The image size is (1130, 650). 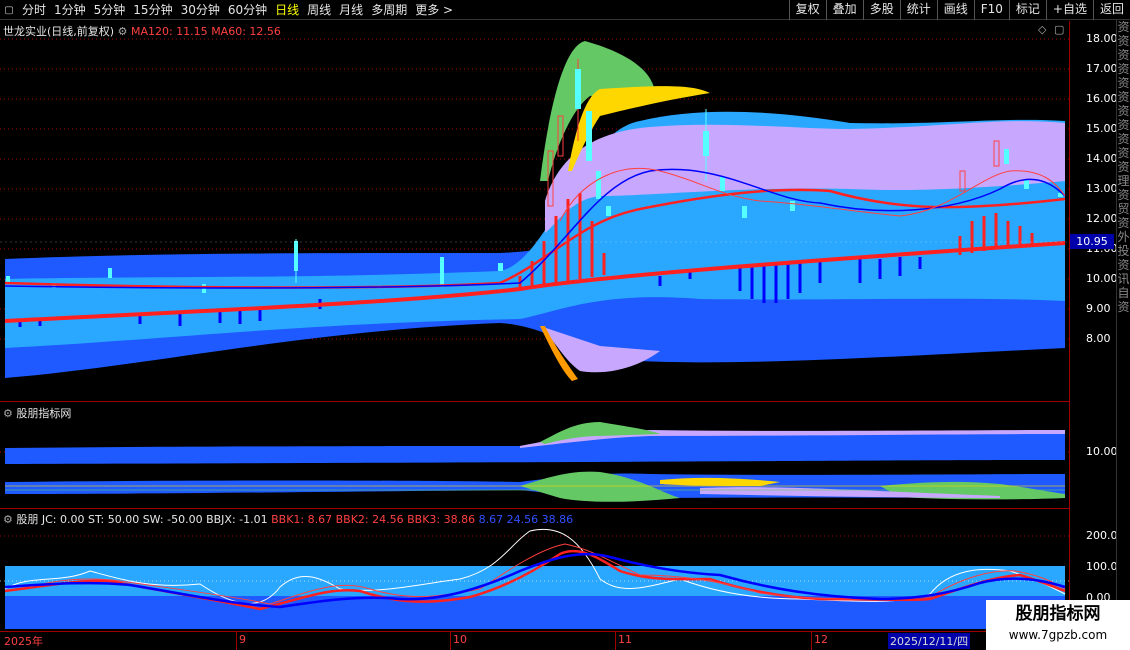 What do you see at coordinates (1092, 241) in the screenshot?
I see `current-price-tag: 10.95` at bounding box center [1092, 241].